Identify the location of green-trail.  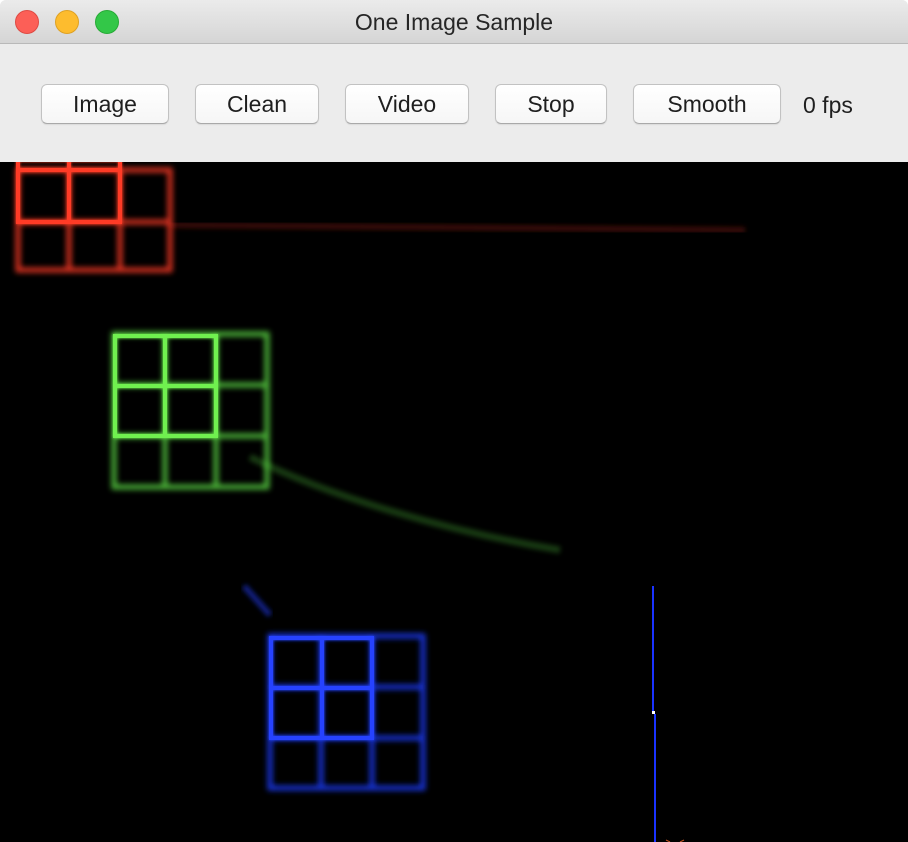
(404, 503).